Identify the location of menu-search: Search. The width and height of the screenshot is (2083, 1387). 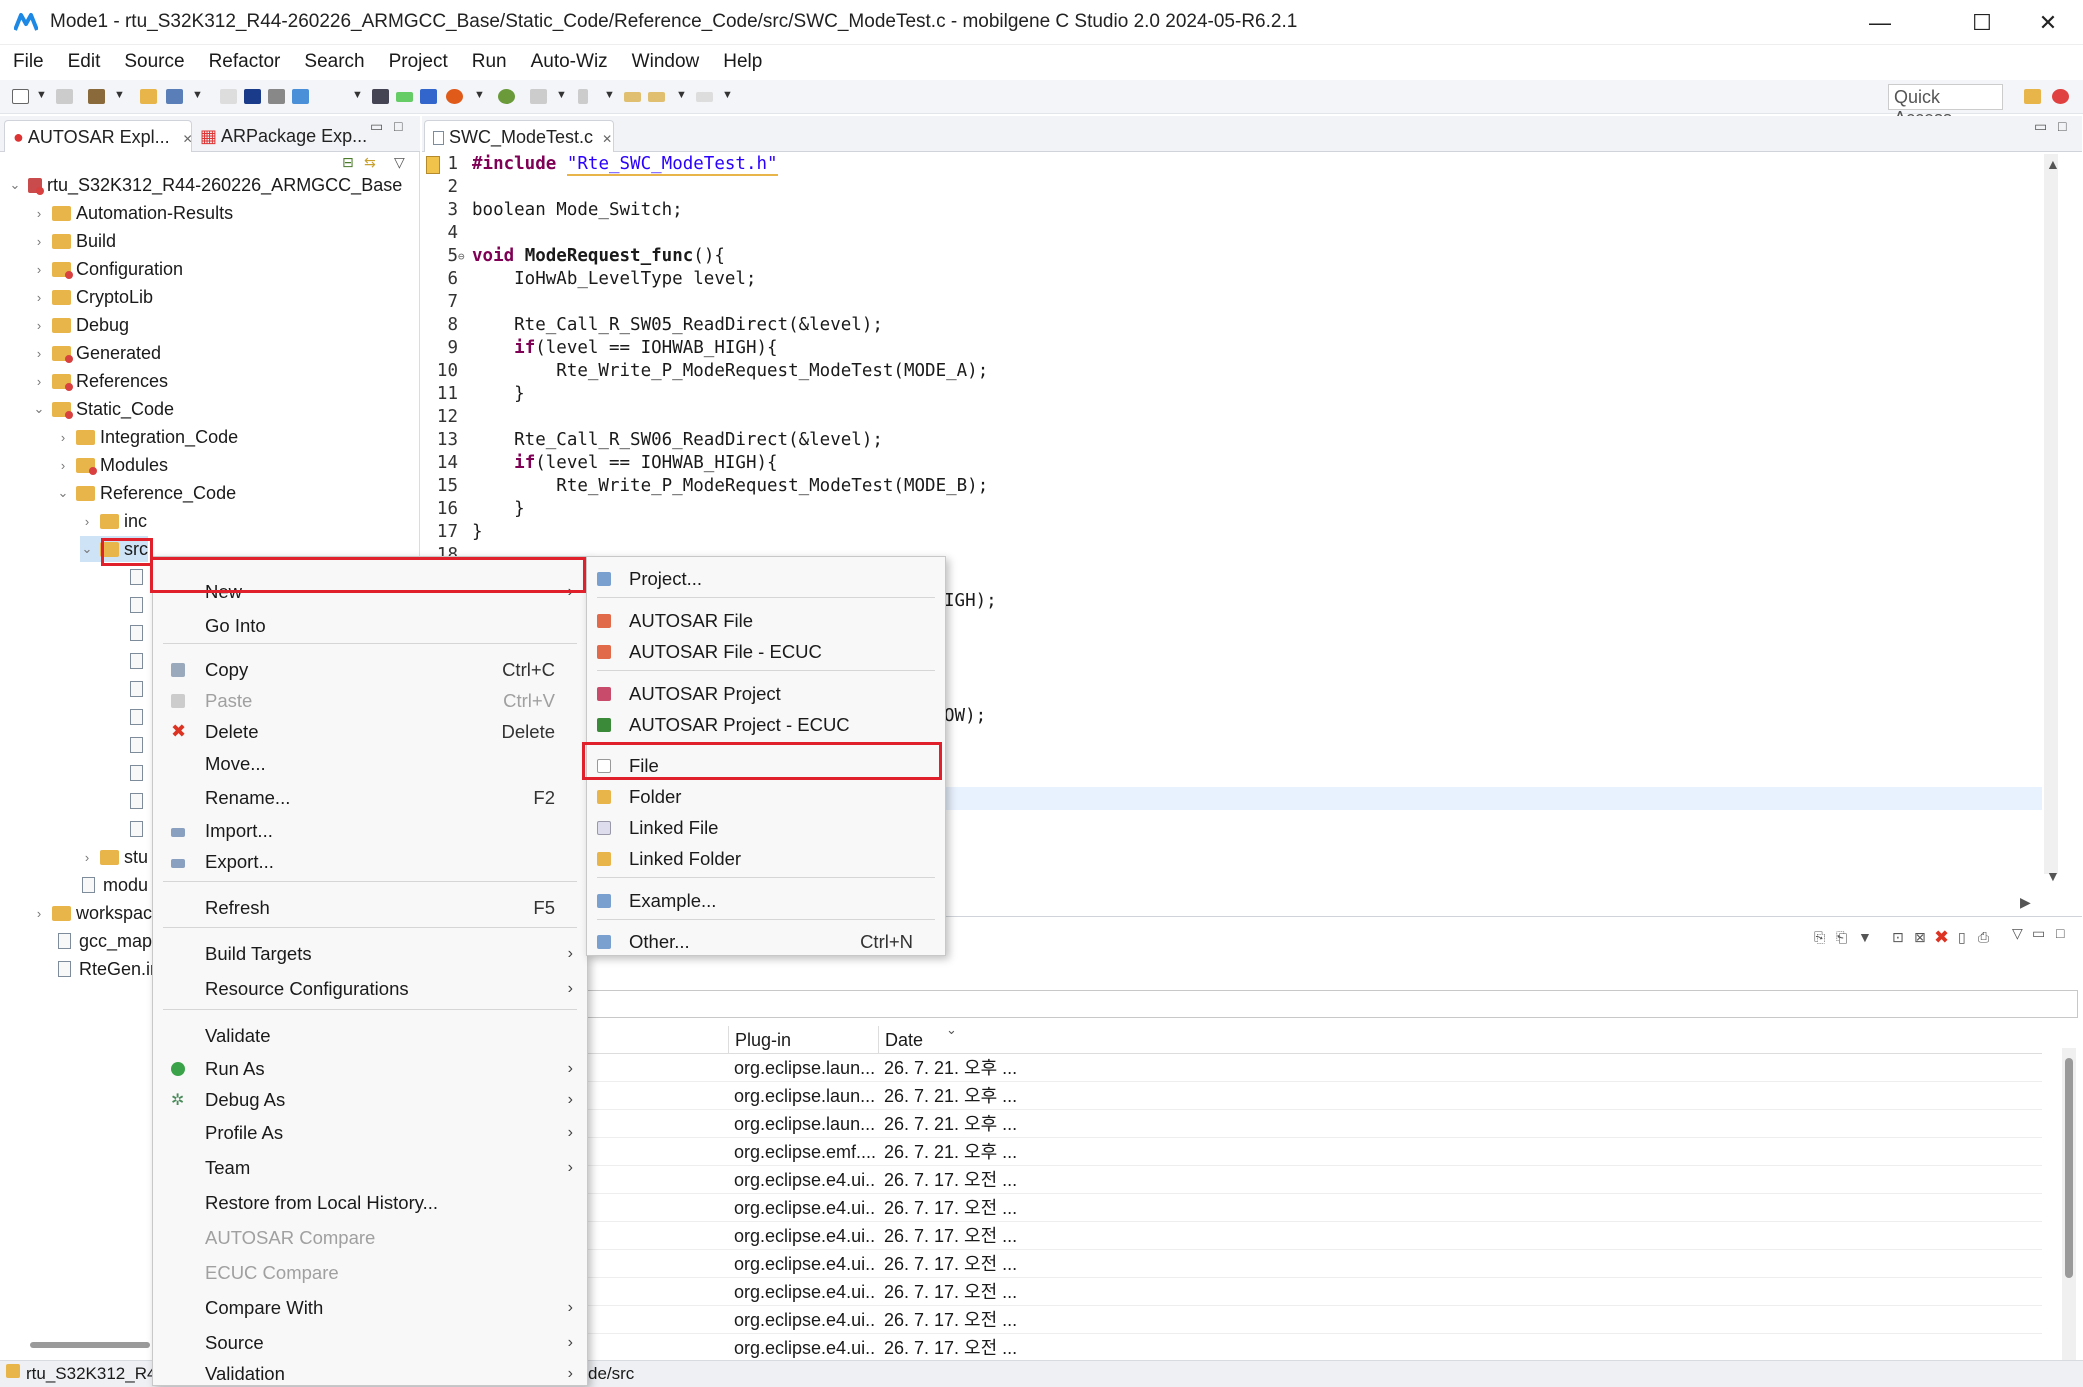
(334, 62).